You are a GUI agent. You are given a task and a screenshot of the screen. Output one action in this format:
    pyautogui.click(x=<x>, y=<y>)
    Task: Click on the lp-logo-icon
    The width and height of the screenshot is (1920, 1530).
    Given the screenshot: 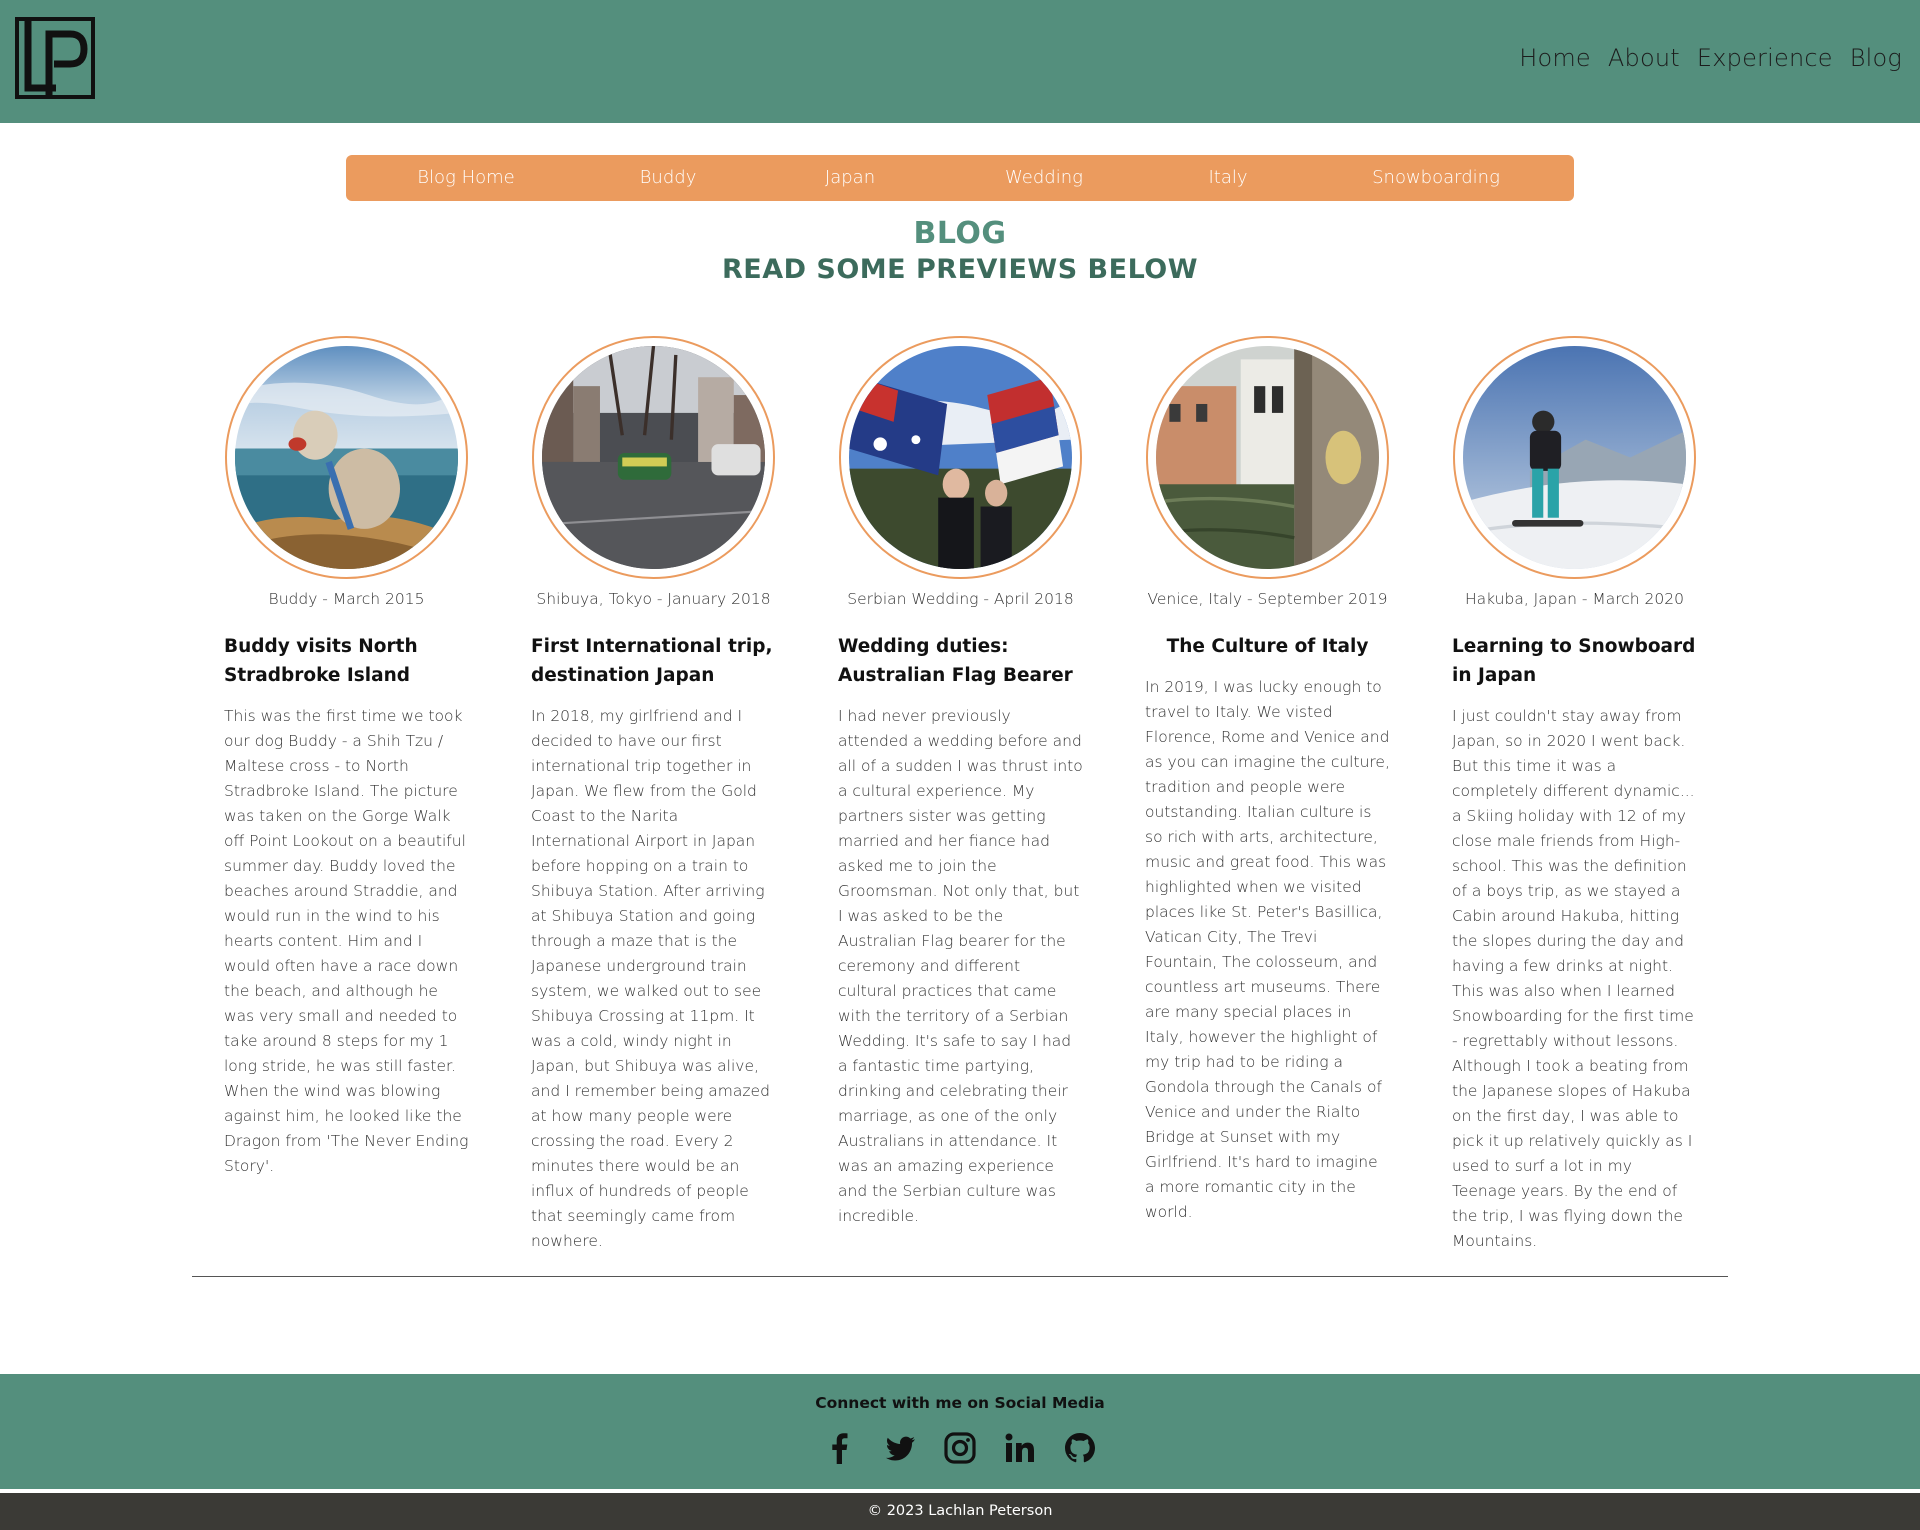 What is the action you would take?
    pyautogui.click(x=55, y=58)
    